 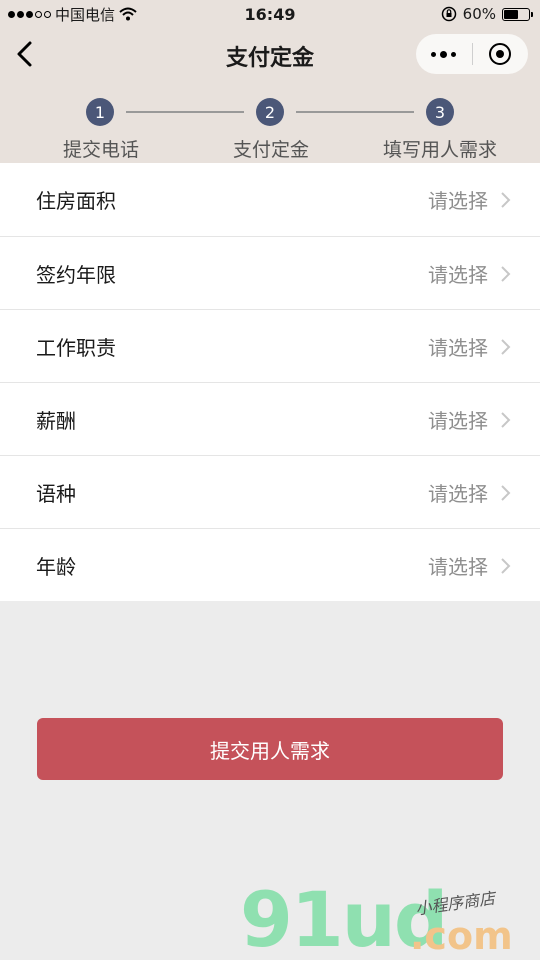 What do you see at coordinates (85, 14) in the screenshot?
I see `carrier-name: 中国电信` at bounding box center [85, 14].